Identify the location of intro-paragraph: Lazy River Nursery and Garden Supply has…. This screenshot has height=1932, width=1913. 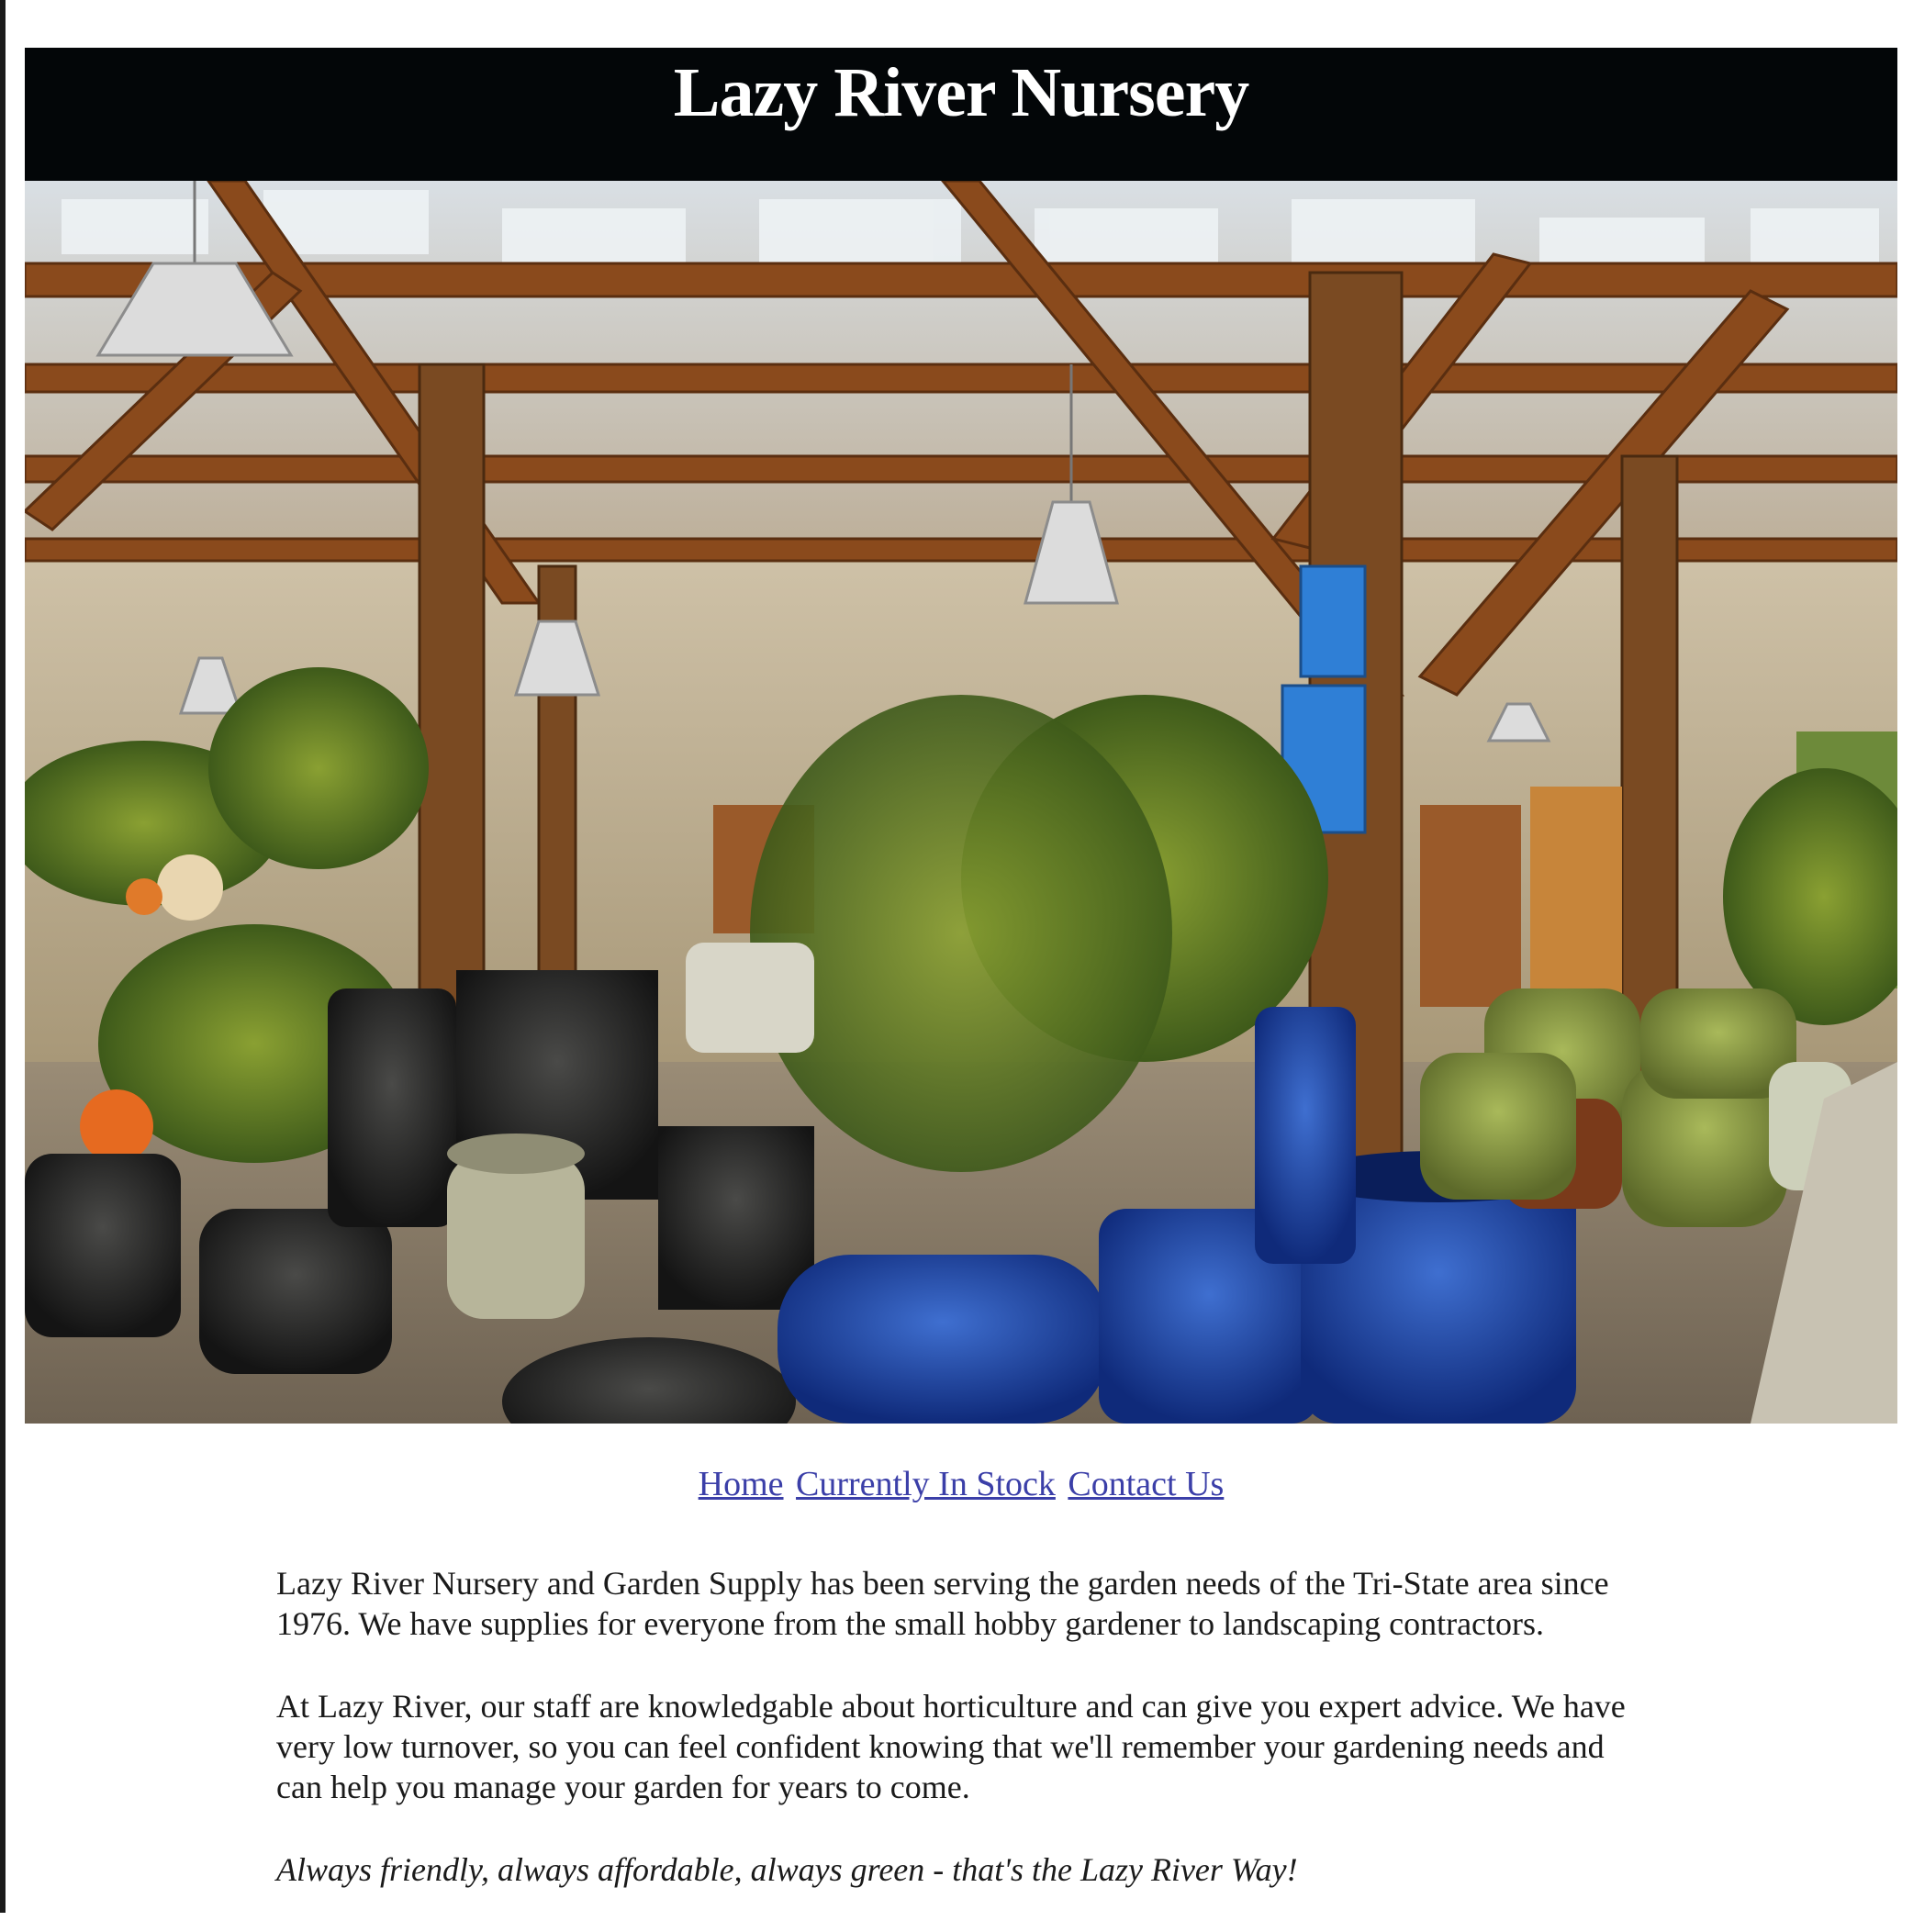
(942, 1603).